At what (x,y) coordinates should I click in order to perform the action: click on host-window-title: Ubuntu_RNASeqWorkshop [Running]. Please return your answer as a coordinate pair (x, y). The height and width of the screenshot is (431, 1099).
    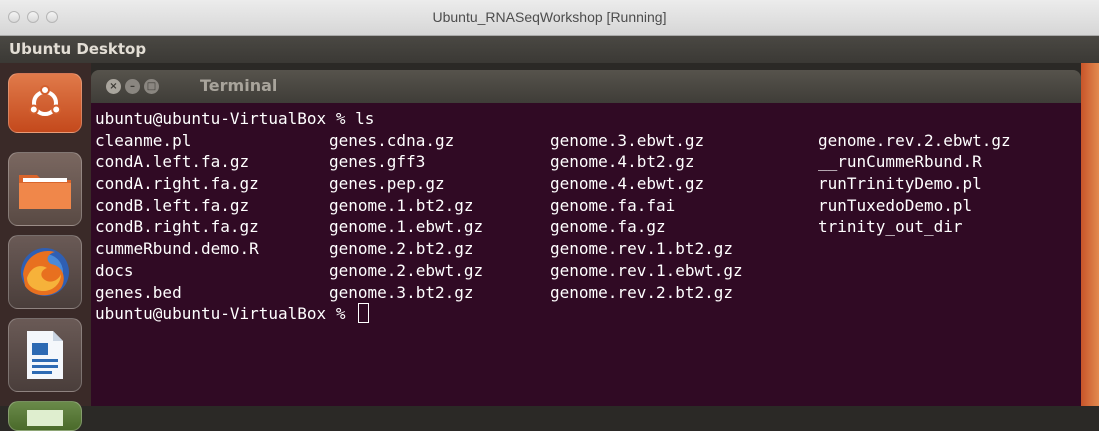
    Looking at the image, I should click on (549, 17).